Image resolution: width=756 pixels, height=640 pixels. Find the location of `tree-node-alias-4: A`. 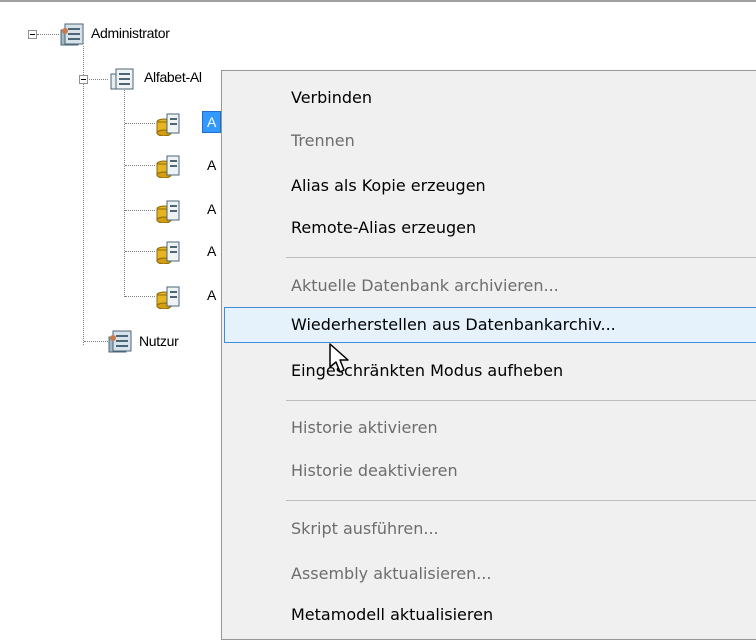

tree-node-alias-4: A is located at coordinates (211, 251).